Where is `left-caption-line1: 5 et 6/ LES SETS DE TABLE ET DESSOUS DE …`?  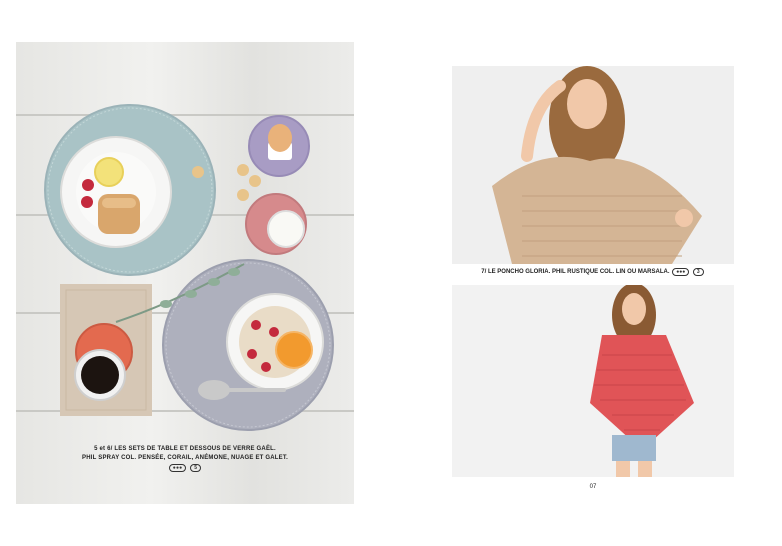
left-caption-line1: 5 et 6/ LES SETS DE TABLE ET DESSOUS DE … is located at coordinates (185, 449).